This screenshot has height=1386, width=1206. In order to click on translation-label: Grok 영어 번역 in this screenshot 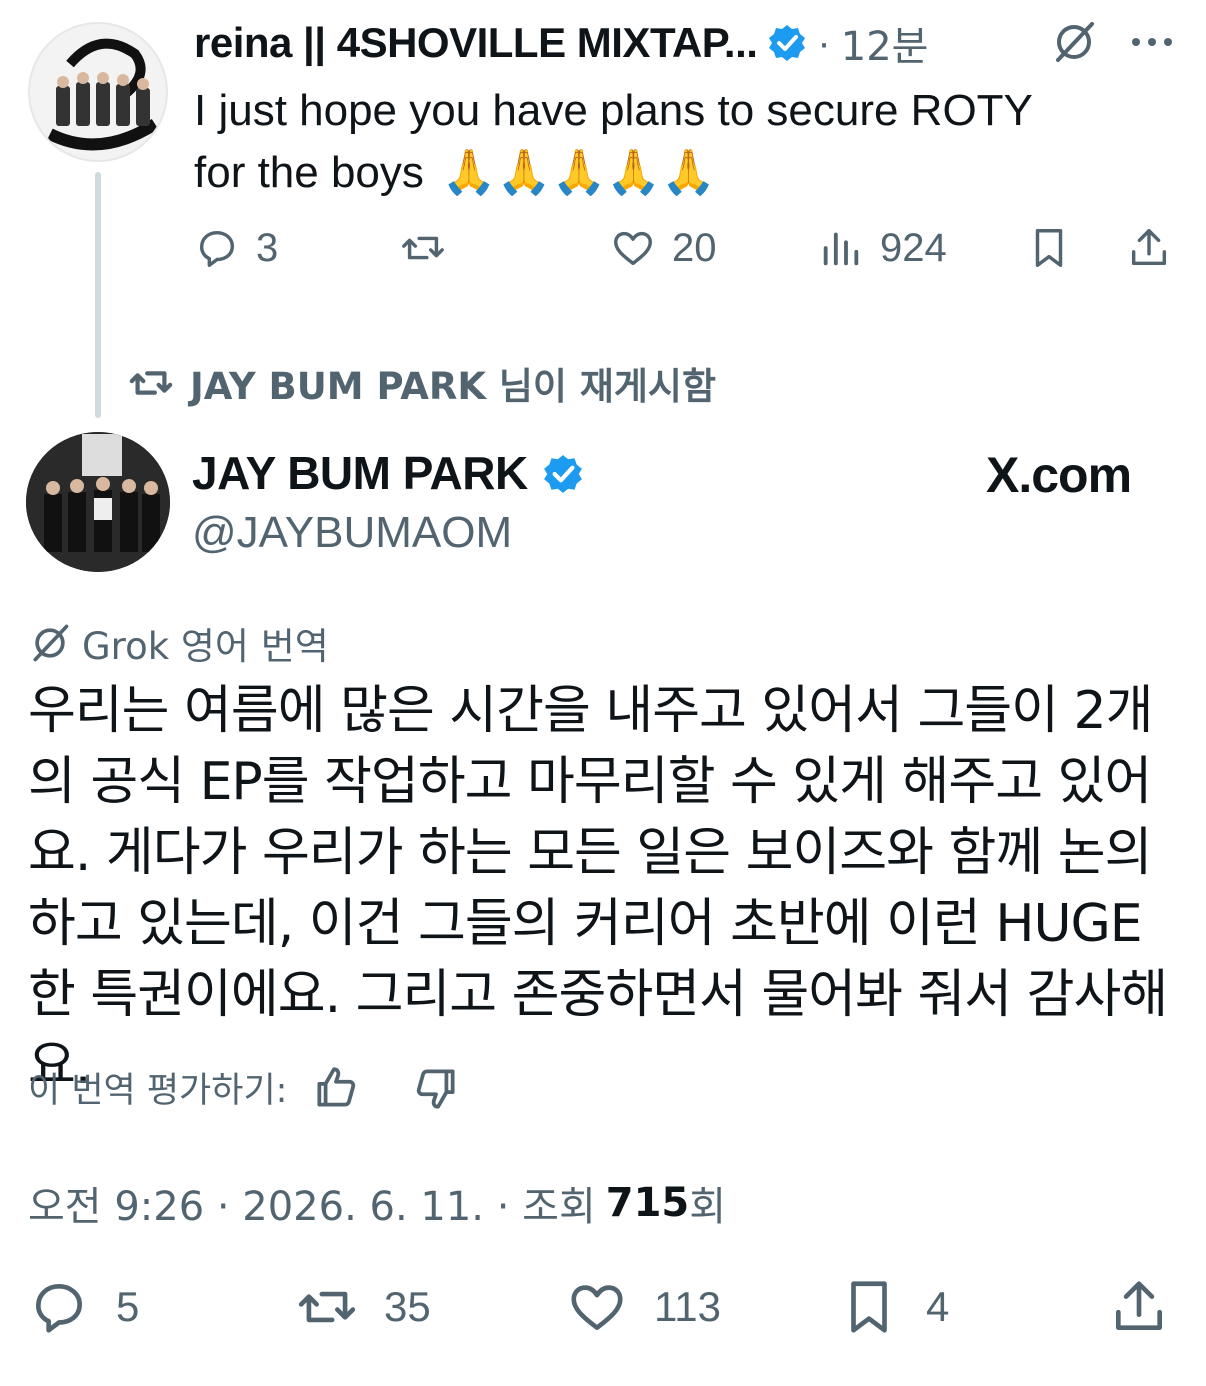, I will do `click(178, 643)`.